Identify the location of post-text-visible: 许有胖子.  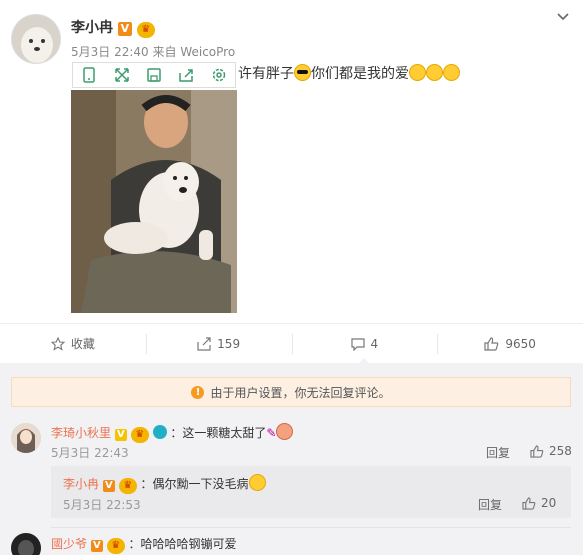
(266, 74).